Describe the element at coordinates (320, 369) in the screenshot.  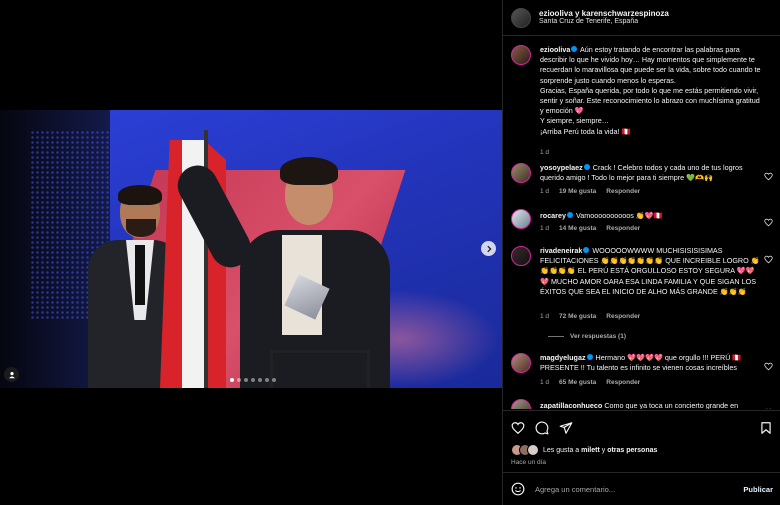
I see `podium` at that location.